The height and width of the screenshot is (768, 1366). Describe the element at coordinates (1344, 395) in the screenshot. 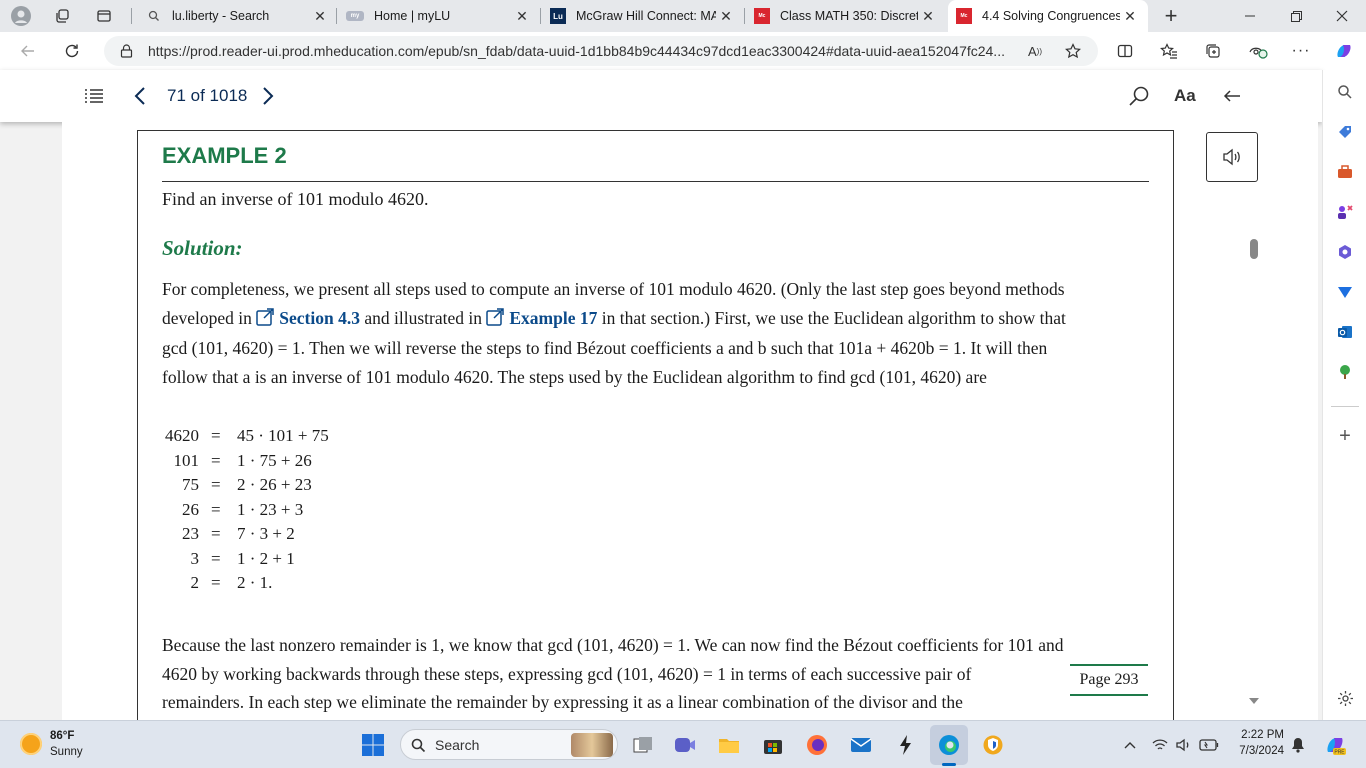

I see `edge-sidebar: +` at that location.